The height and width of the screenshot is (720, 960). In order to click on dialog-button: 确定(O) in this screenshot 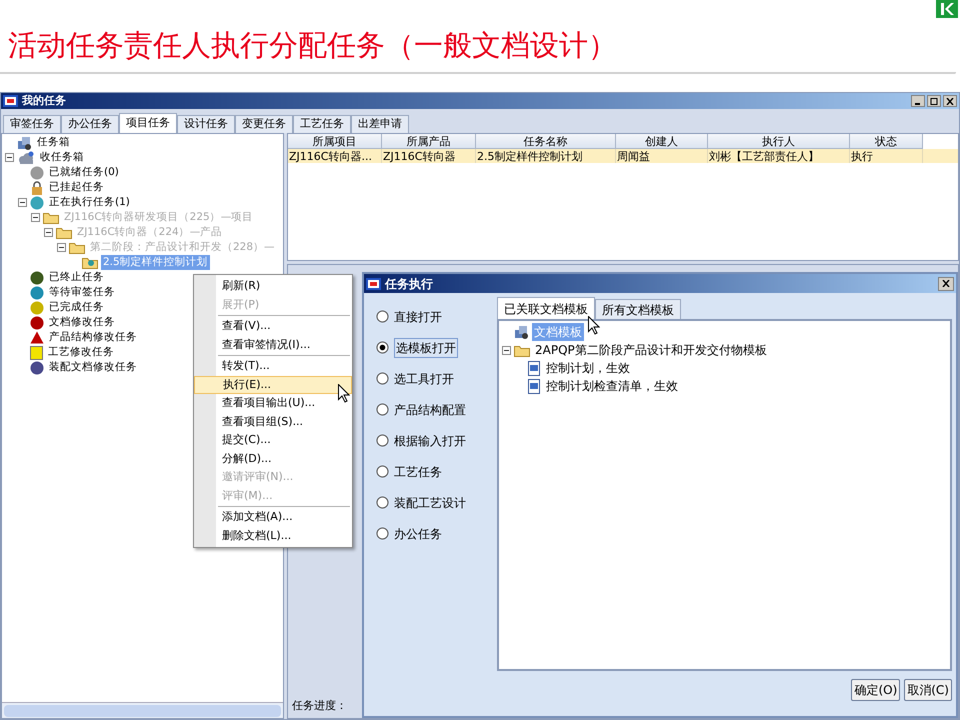, I will do `click(875, 690)`.